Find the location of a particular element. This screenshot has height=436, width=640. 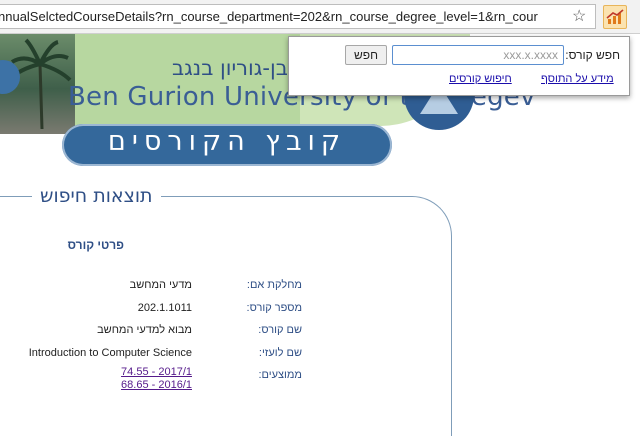

extension-button is located at coordinates (615, 17).